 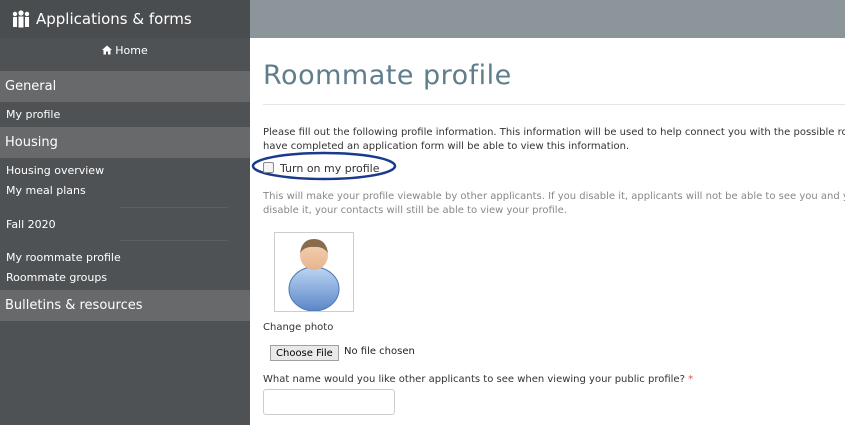 What do you see at coordinates (268, 167) in the screenshot?
I see `profile-checkbox` at bounding box center [268, 167].